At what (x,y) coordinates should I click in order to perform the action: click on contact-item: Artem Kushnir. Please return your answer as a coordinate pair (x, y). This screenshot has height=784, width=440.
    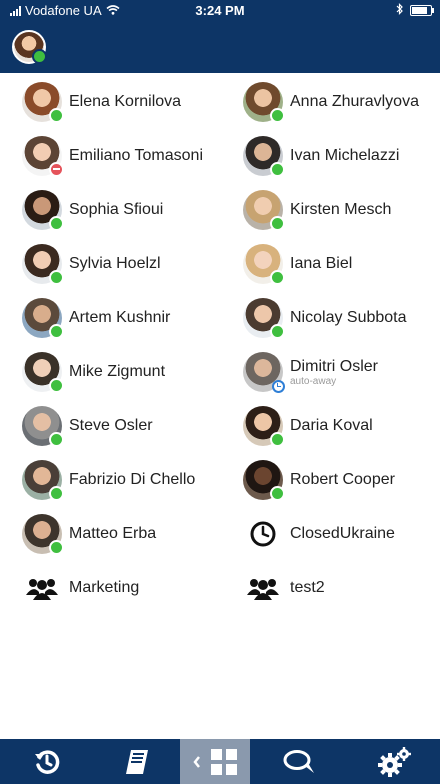
    Looking at the image, I should click on (96, 318).